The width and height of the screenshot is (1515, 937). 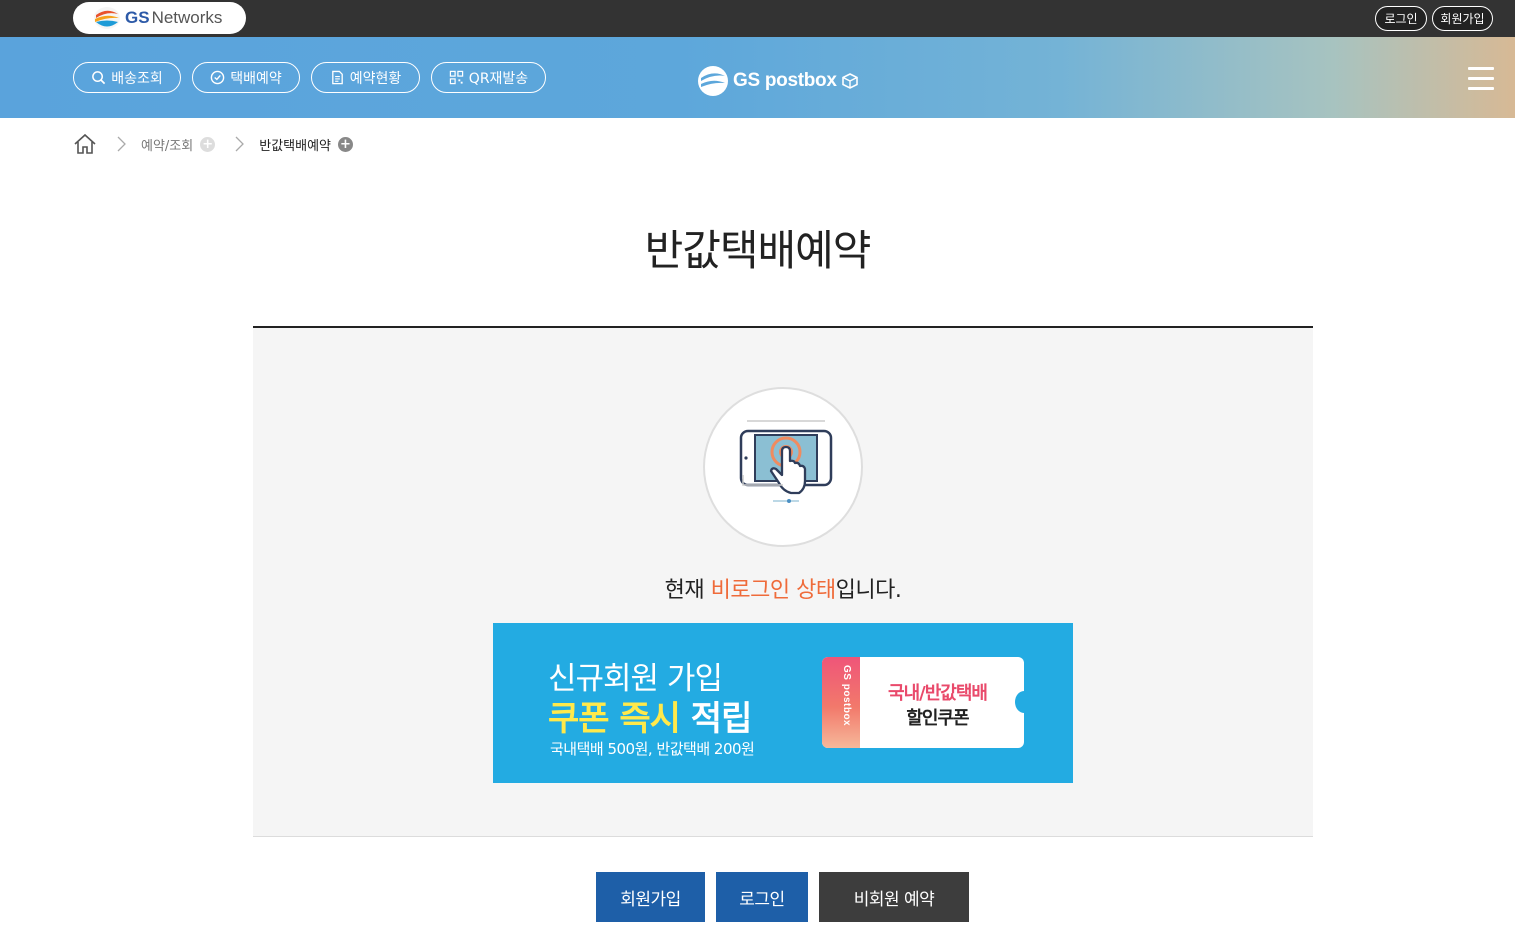 What do you see at coordinates (1481, 78) in the screenshot?
I see `hamburger-icon` at bounding box center [1481, 78].